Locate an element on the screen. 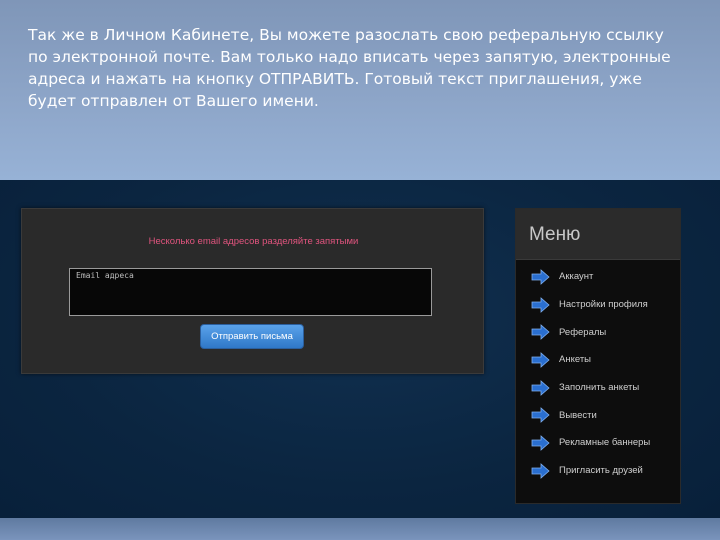 Image resolution: width=720 pixels, height=540 pixels. menu-item-label: Анкеты is located at coordinates (575, 360).